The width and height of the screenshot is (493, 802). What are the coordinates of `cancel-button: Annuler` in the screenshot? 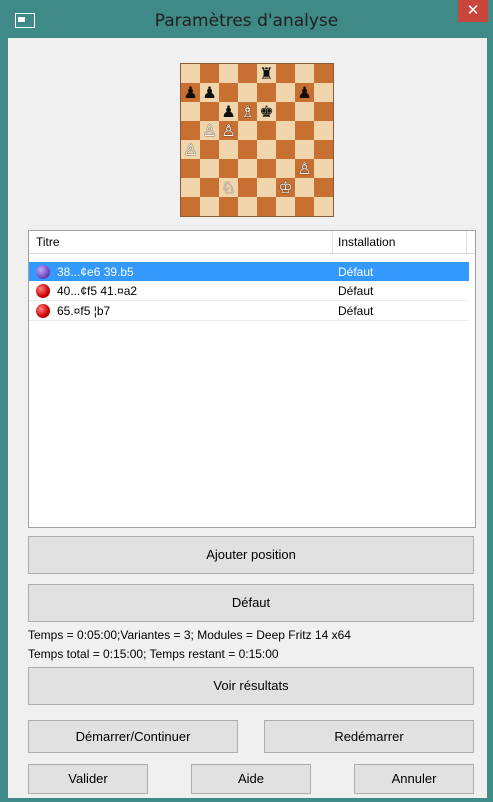 It's located at (414, 779).